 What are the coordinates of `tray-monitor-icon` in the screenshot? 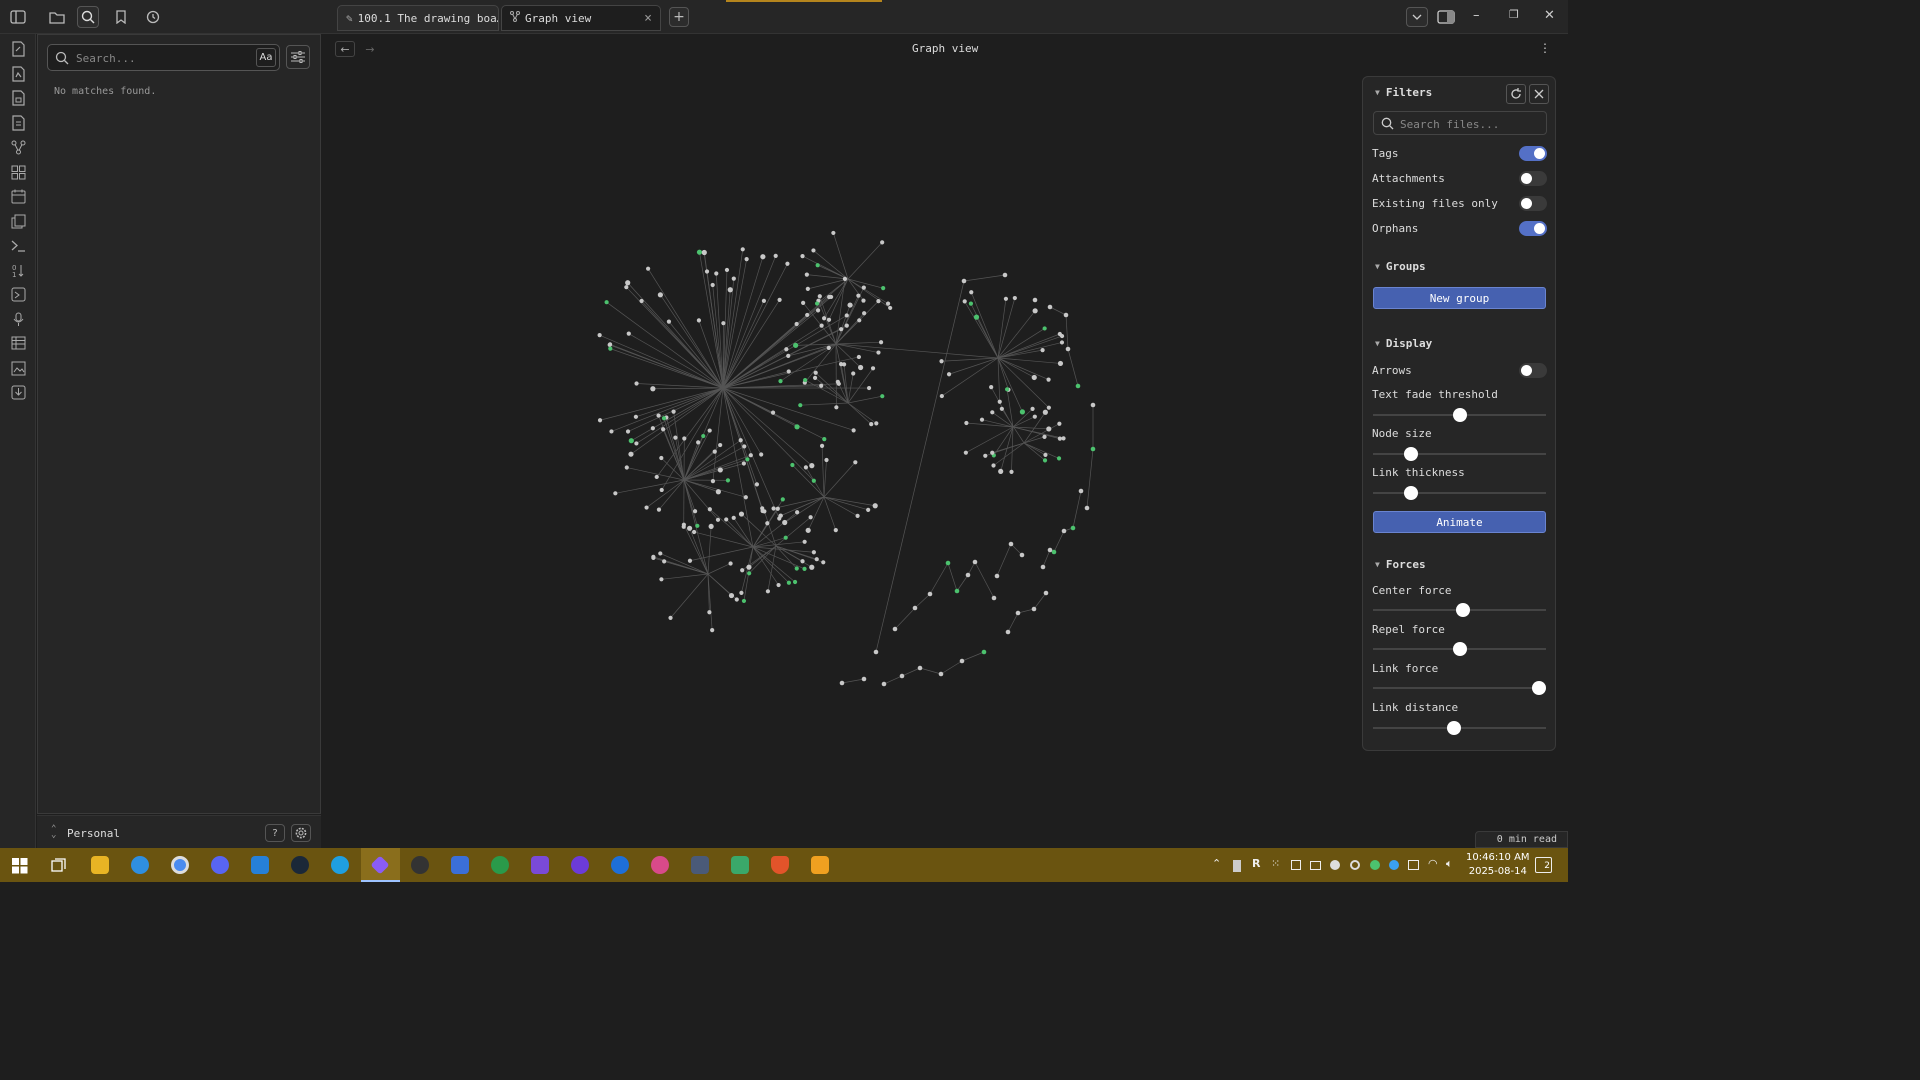 It's located at (1315, 865).